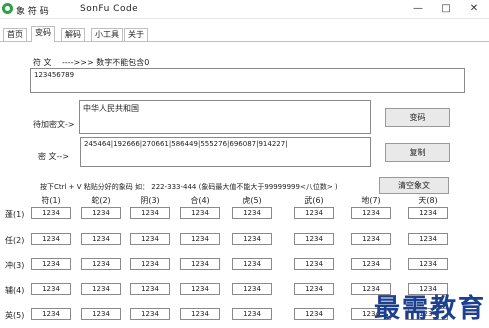  Describe the element at coordinates (371, 200) in the screenshot. I see `column-header: 地(7)` at that location.